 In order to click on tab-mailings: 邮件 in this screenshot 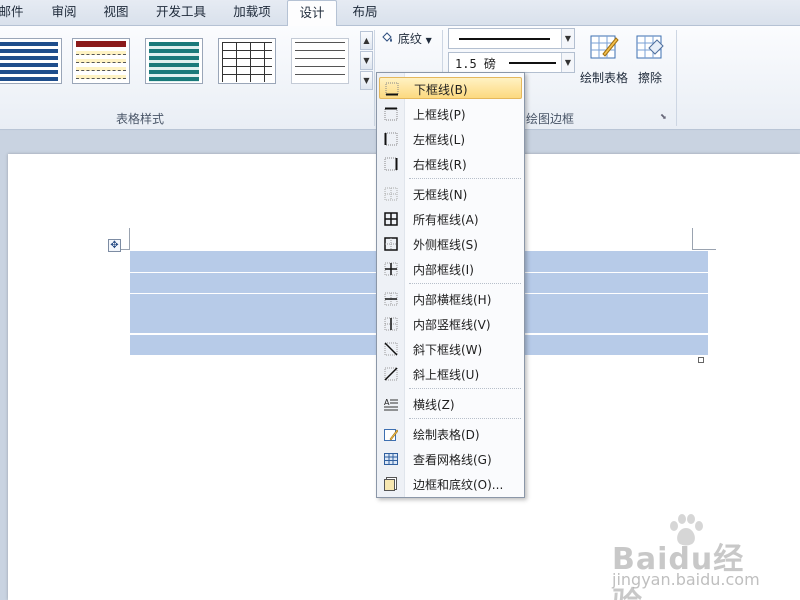, I will do `click(15, 13)`.